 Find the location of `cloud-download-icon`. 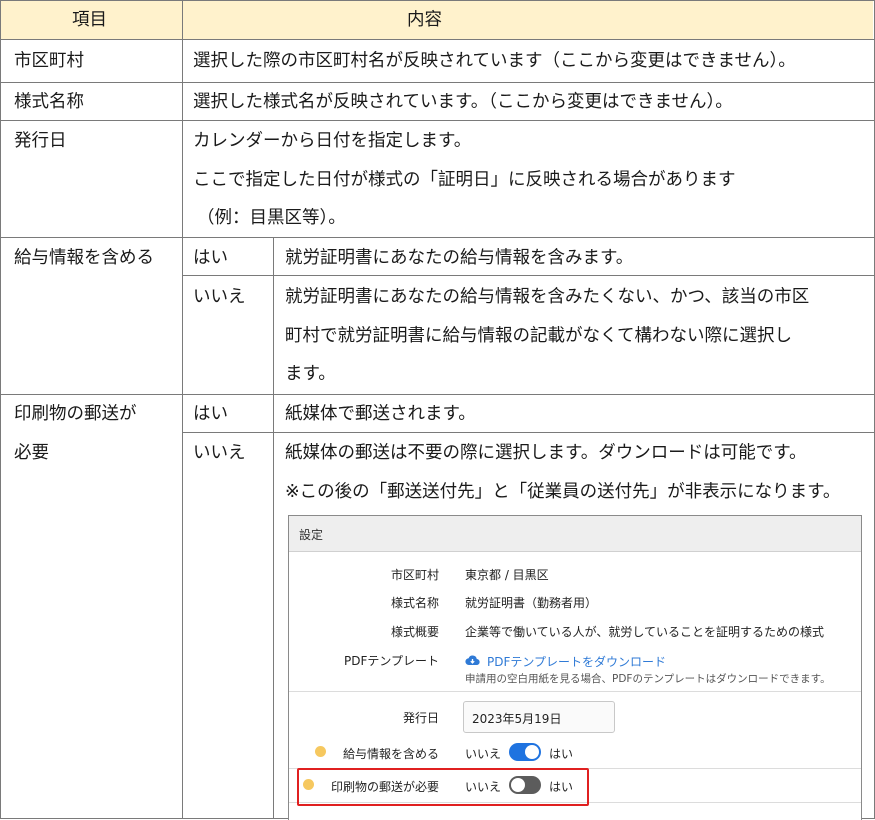

cloud-download-icon is located at coordinates (472, 660).